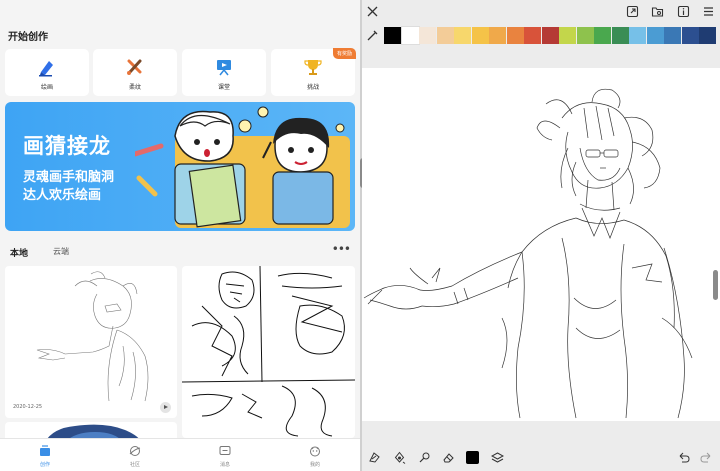 The height and width of the screenshot is (471, 720). What do you see at coordinates (62, 195) in the screenshot?
I see `banner-subtitle-line2: 达人欢乐绘画` at bounding box center [62, 195].